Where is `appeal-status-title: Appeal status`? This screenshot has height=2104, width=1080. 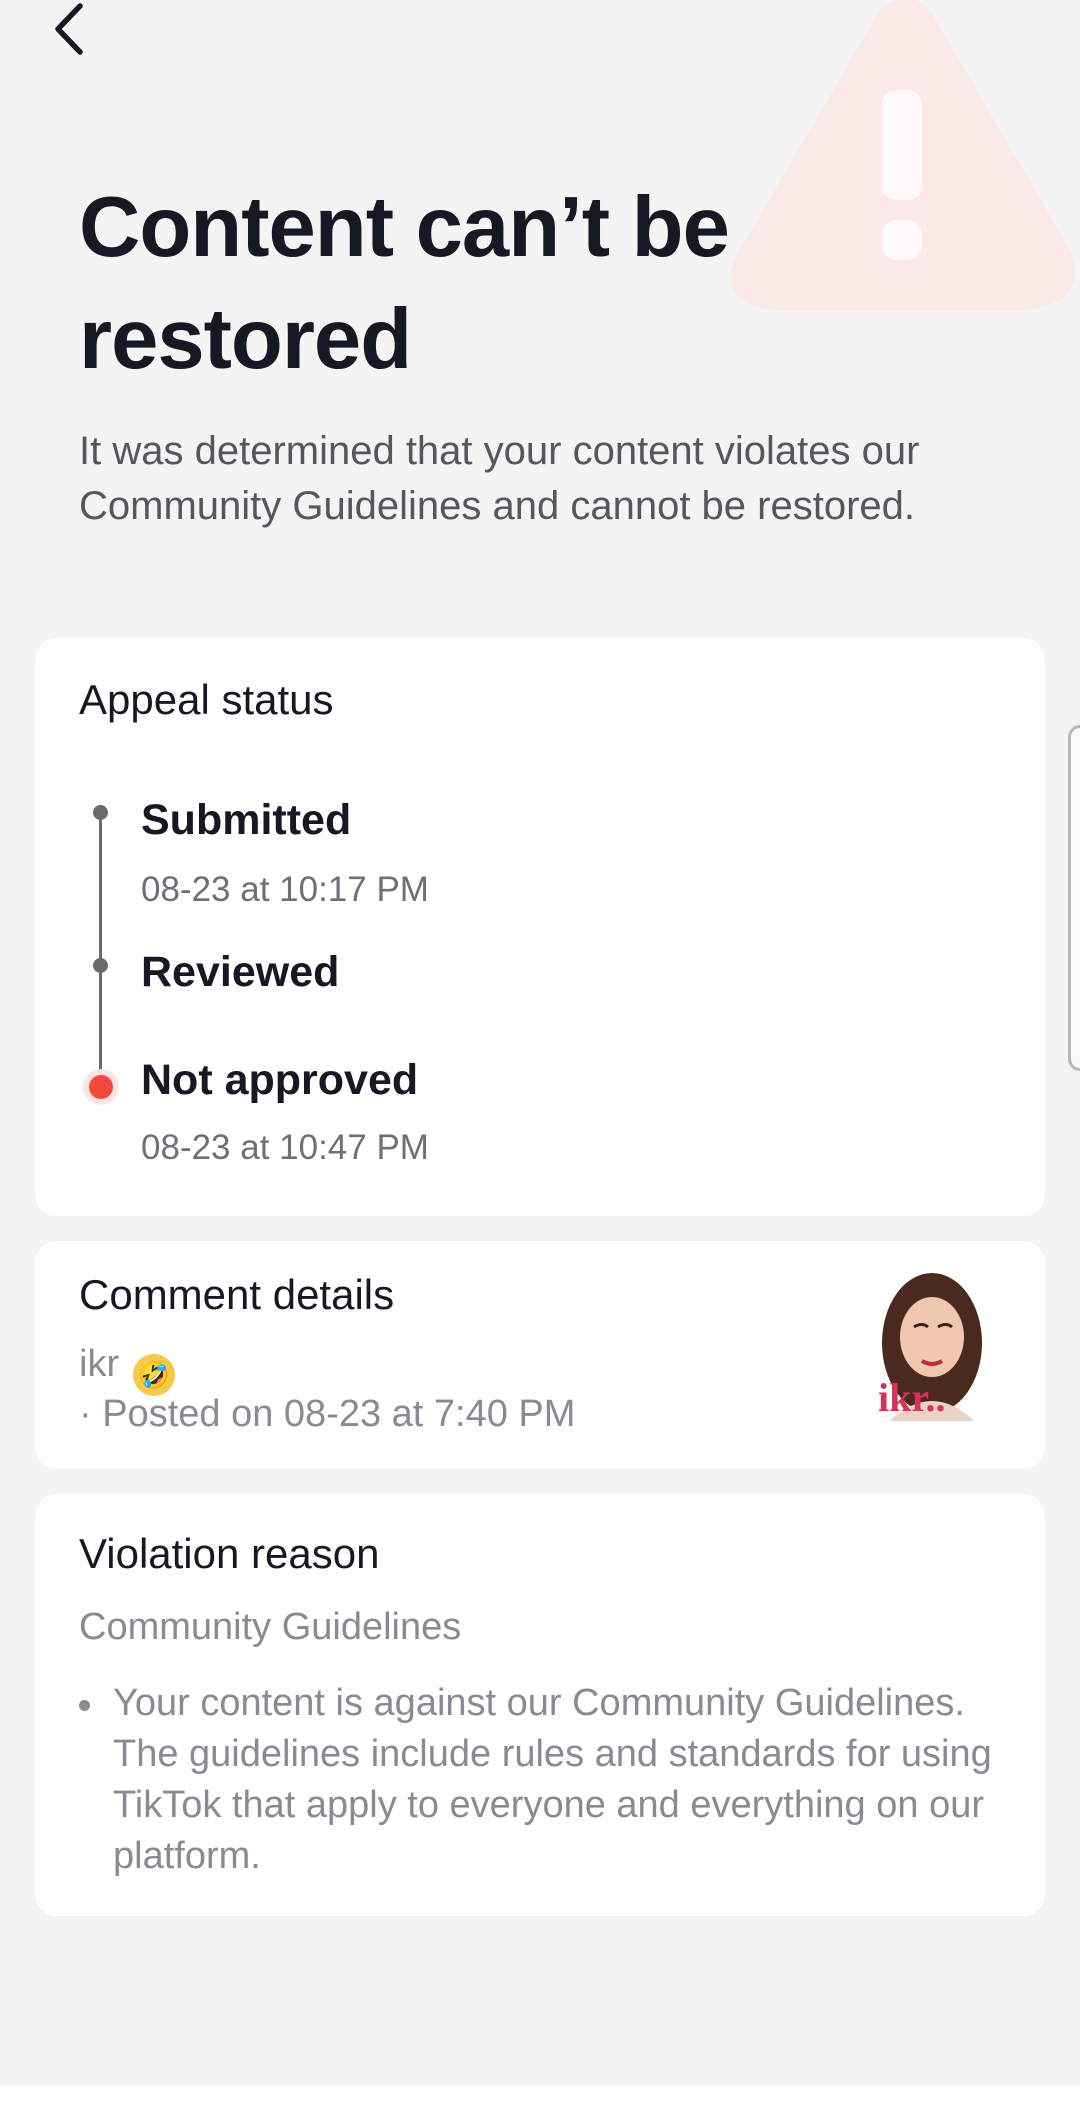
appeal-status-title: Appeal status is located at coordinates (206, 699).